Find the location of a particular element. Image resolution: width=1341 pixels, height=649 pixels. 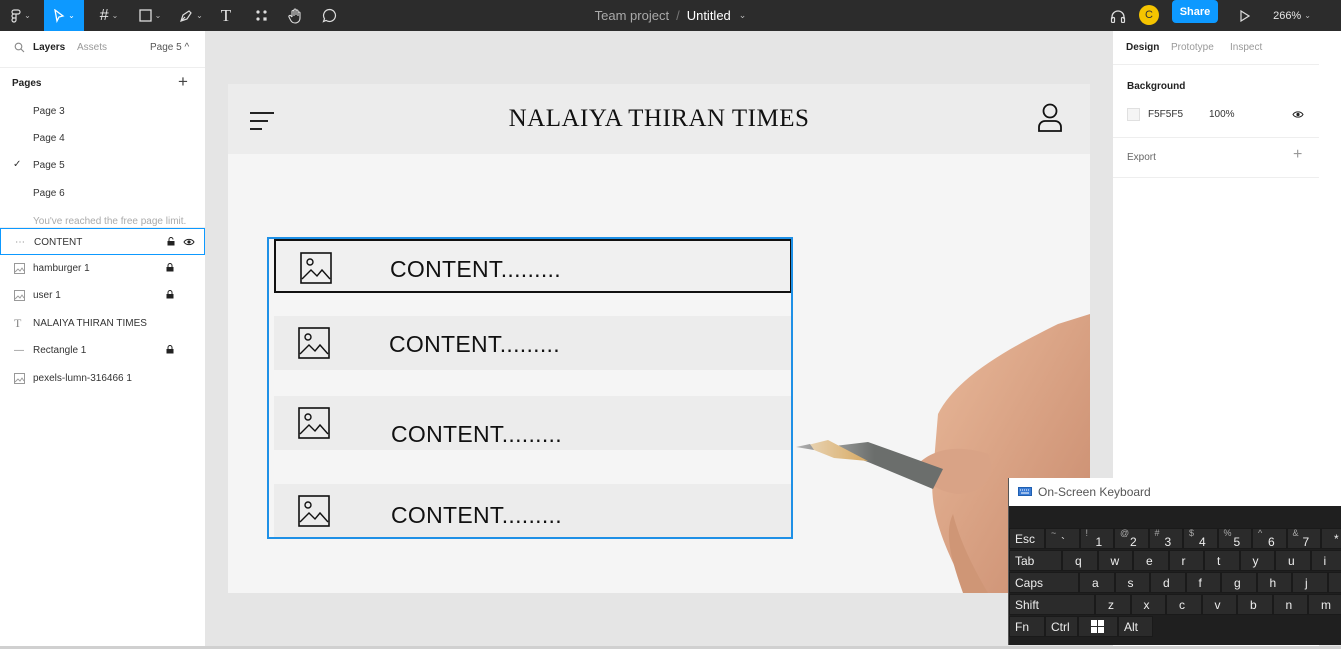

page-item: Page 6 is located at coordinates (102, 194).